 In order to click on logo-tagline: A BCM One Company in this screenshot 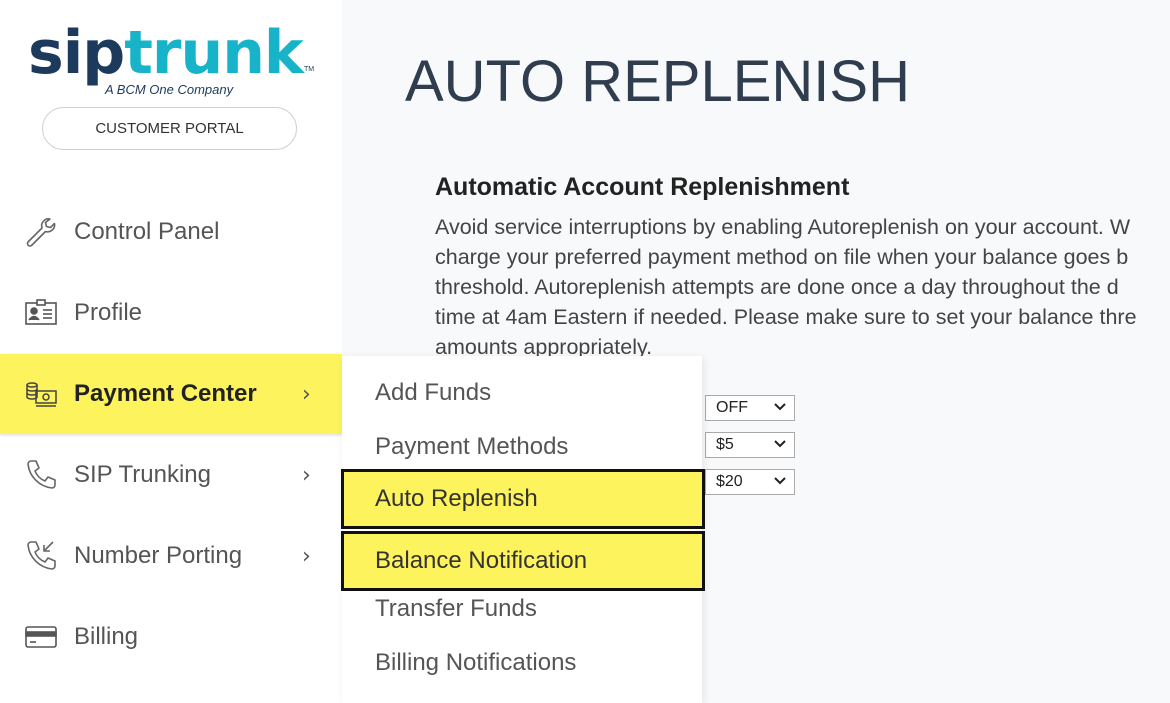, I will do `click(169, 89)`.